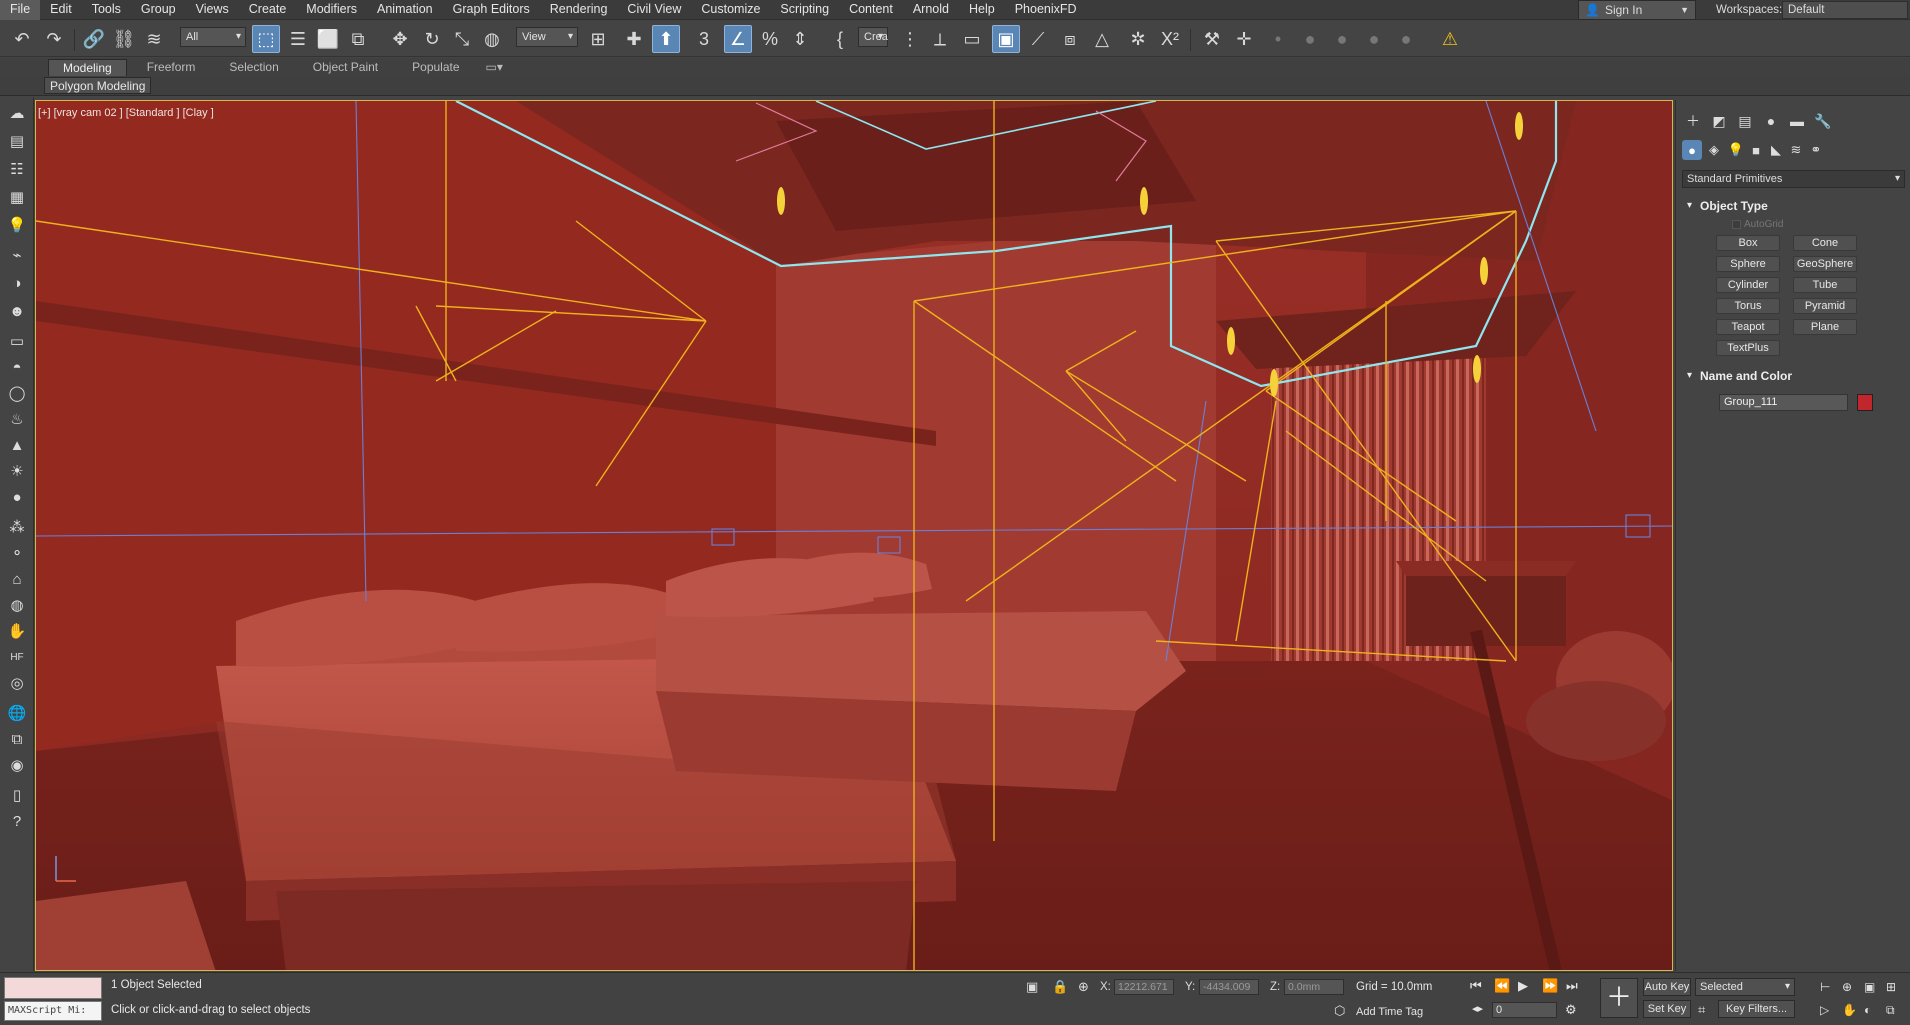 The width and height of the screenshot is (1910, 1025). Describe the element at coordinates (873, 37) in the screenshot. I see `named-selection-dropdown: Crea` at that location.